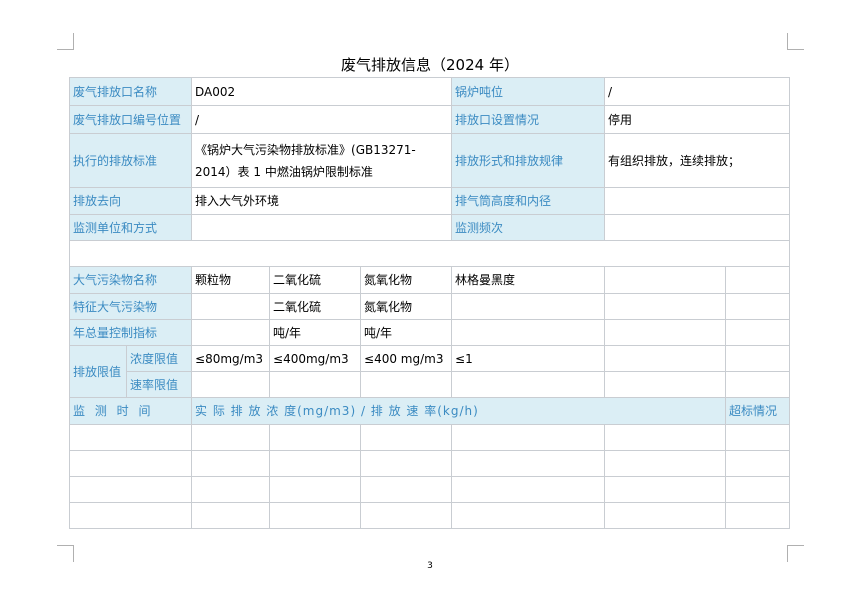 The height and width of the screenshot is (611, 860). Describe the element at coordinates (322, 119) in the screenshot. I see `outlet-code-value: /` at that location.